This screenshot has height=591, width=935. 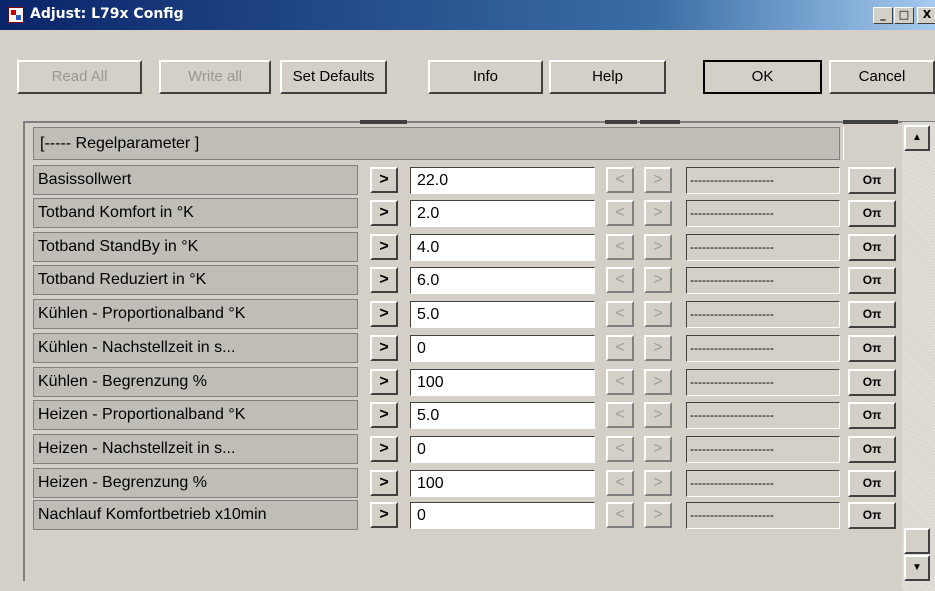 I want to click on parameter-label: Heizen - Begrenzung %, so click(x=195, y=483).